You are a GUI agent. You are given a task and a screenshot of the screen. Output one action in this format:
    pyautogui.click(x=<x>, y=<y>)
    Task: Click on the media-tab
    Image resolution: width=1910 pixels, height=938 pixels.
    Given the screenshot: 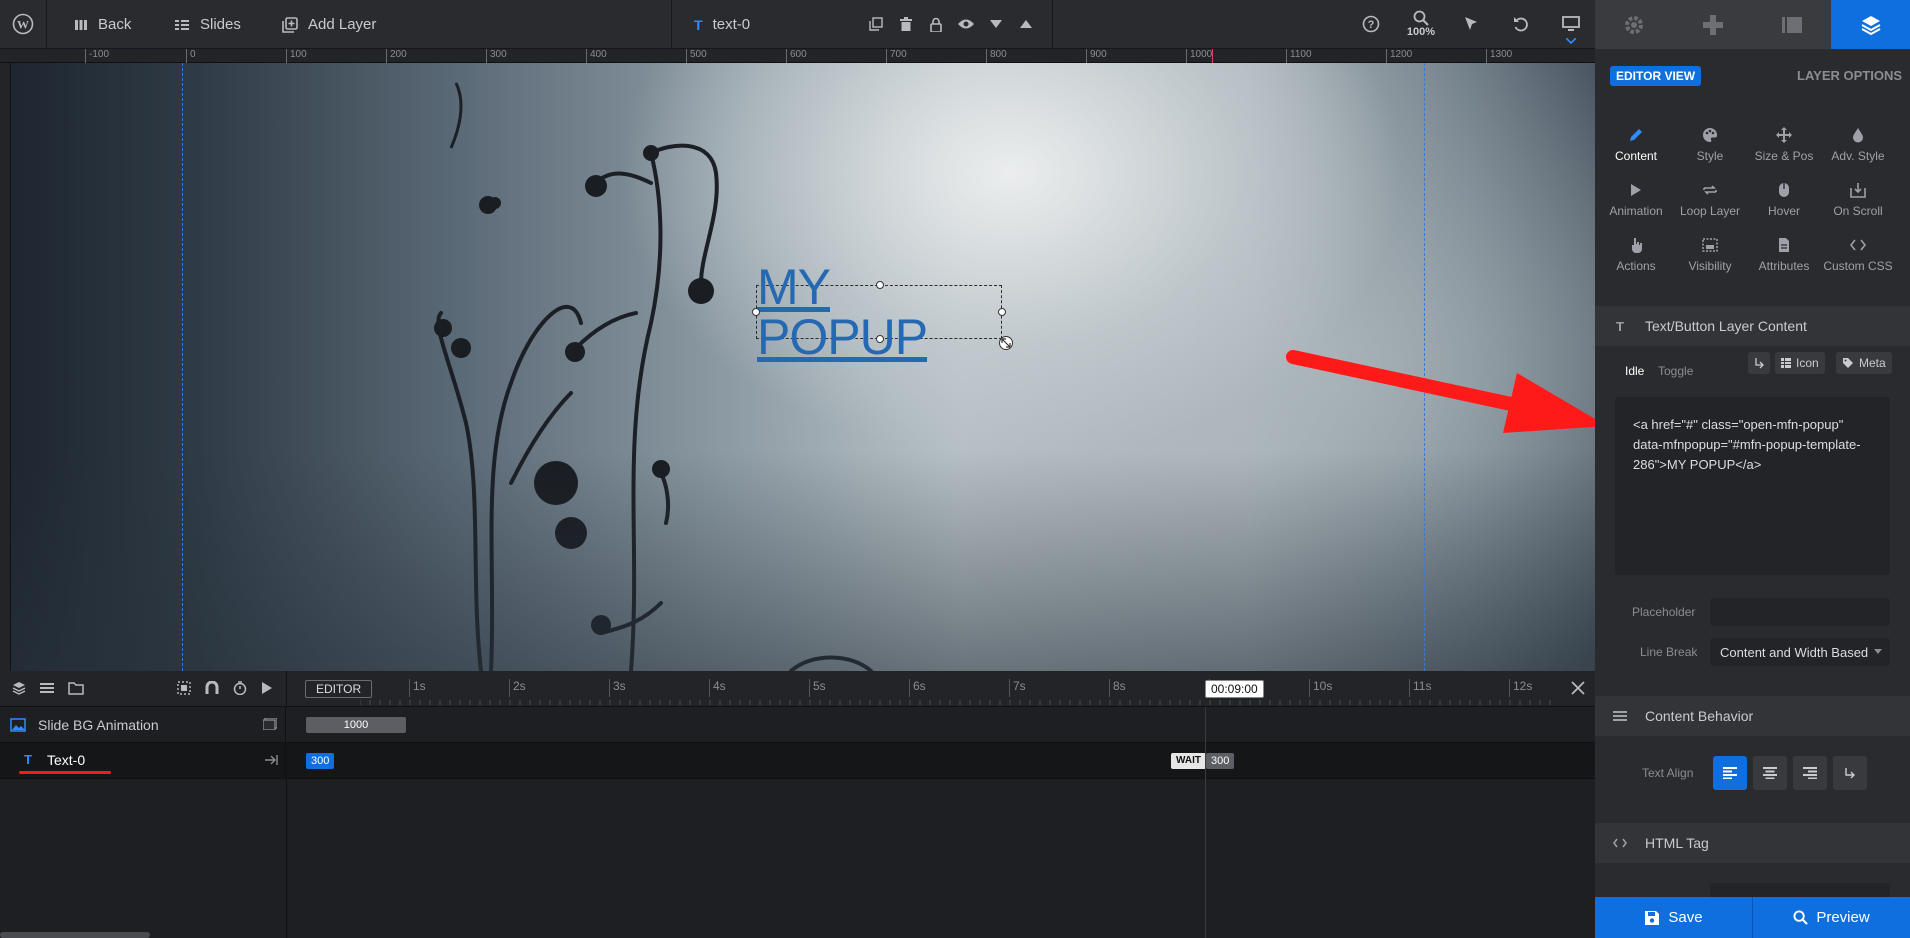 What is the action you would take?
    pyautogui.click(x=1792, y=24)
    